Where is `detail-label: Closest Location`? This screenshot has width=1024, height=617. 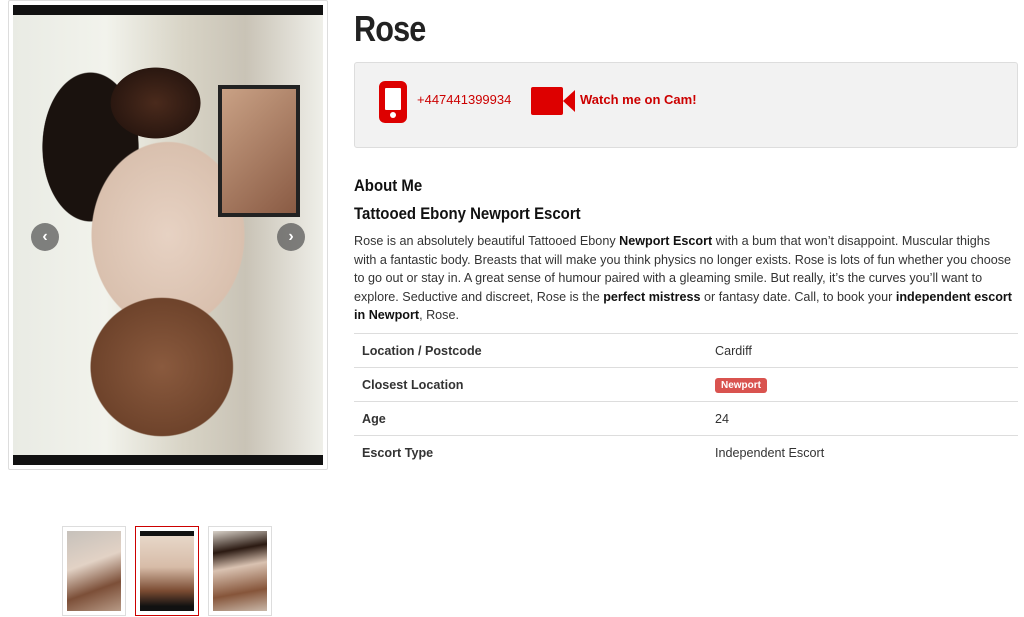 detail-label: Closest Location is located at coordinates (530, 384).